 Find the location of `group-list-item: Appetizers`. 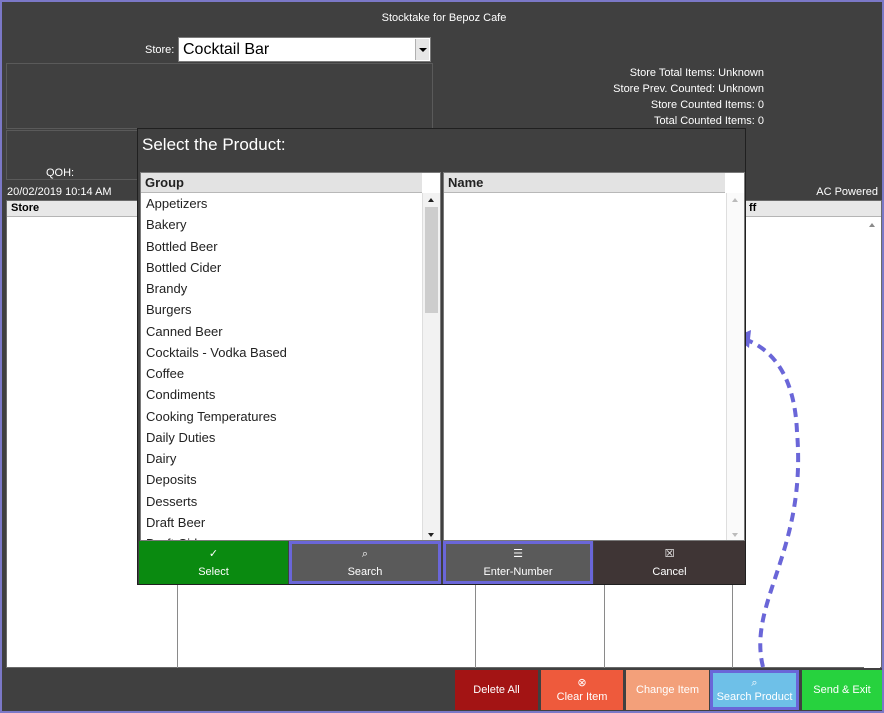

group-list-item: Appetizers is located at coordinates (214, 203).